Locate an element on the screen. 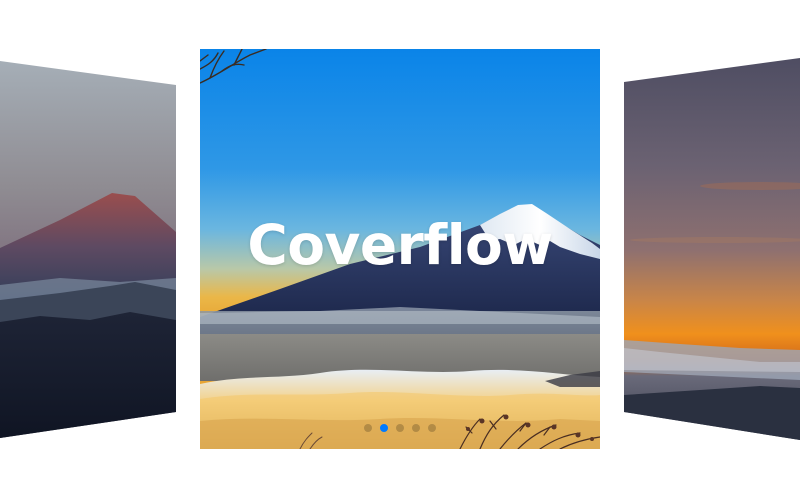  slide-caption: Coverflow is located at coordinates (400, 245).